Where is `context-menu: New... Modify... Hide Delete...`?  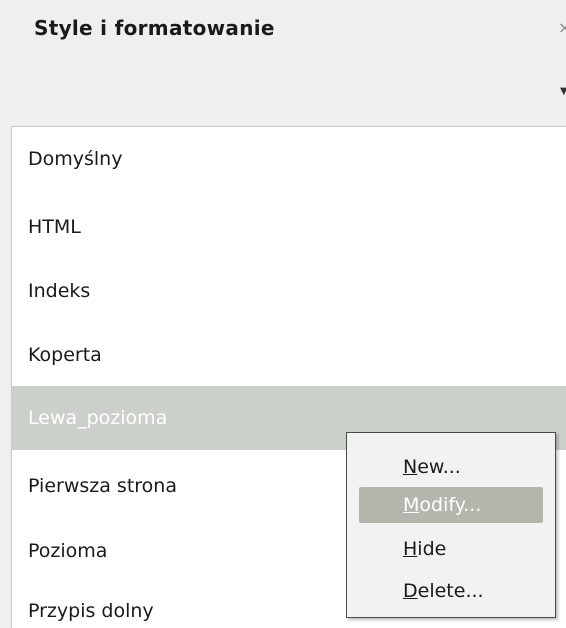 context-menu: New... Modify... Hide Delete... is located at coordinates (451, 525).